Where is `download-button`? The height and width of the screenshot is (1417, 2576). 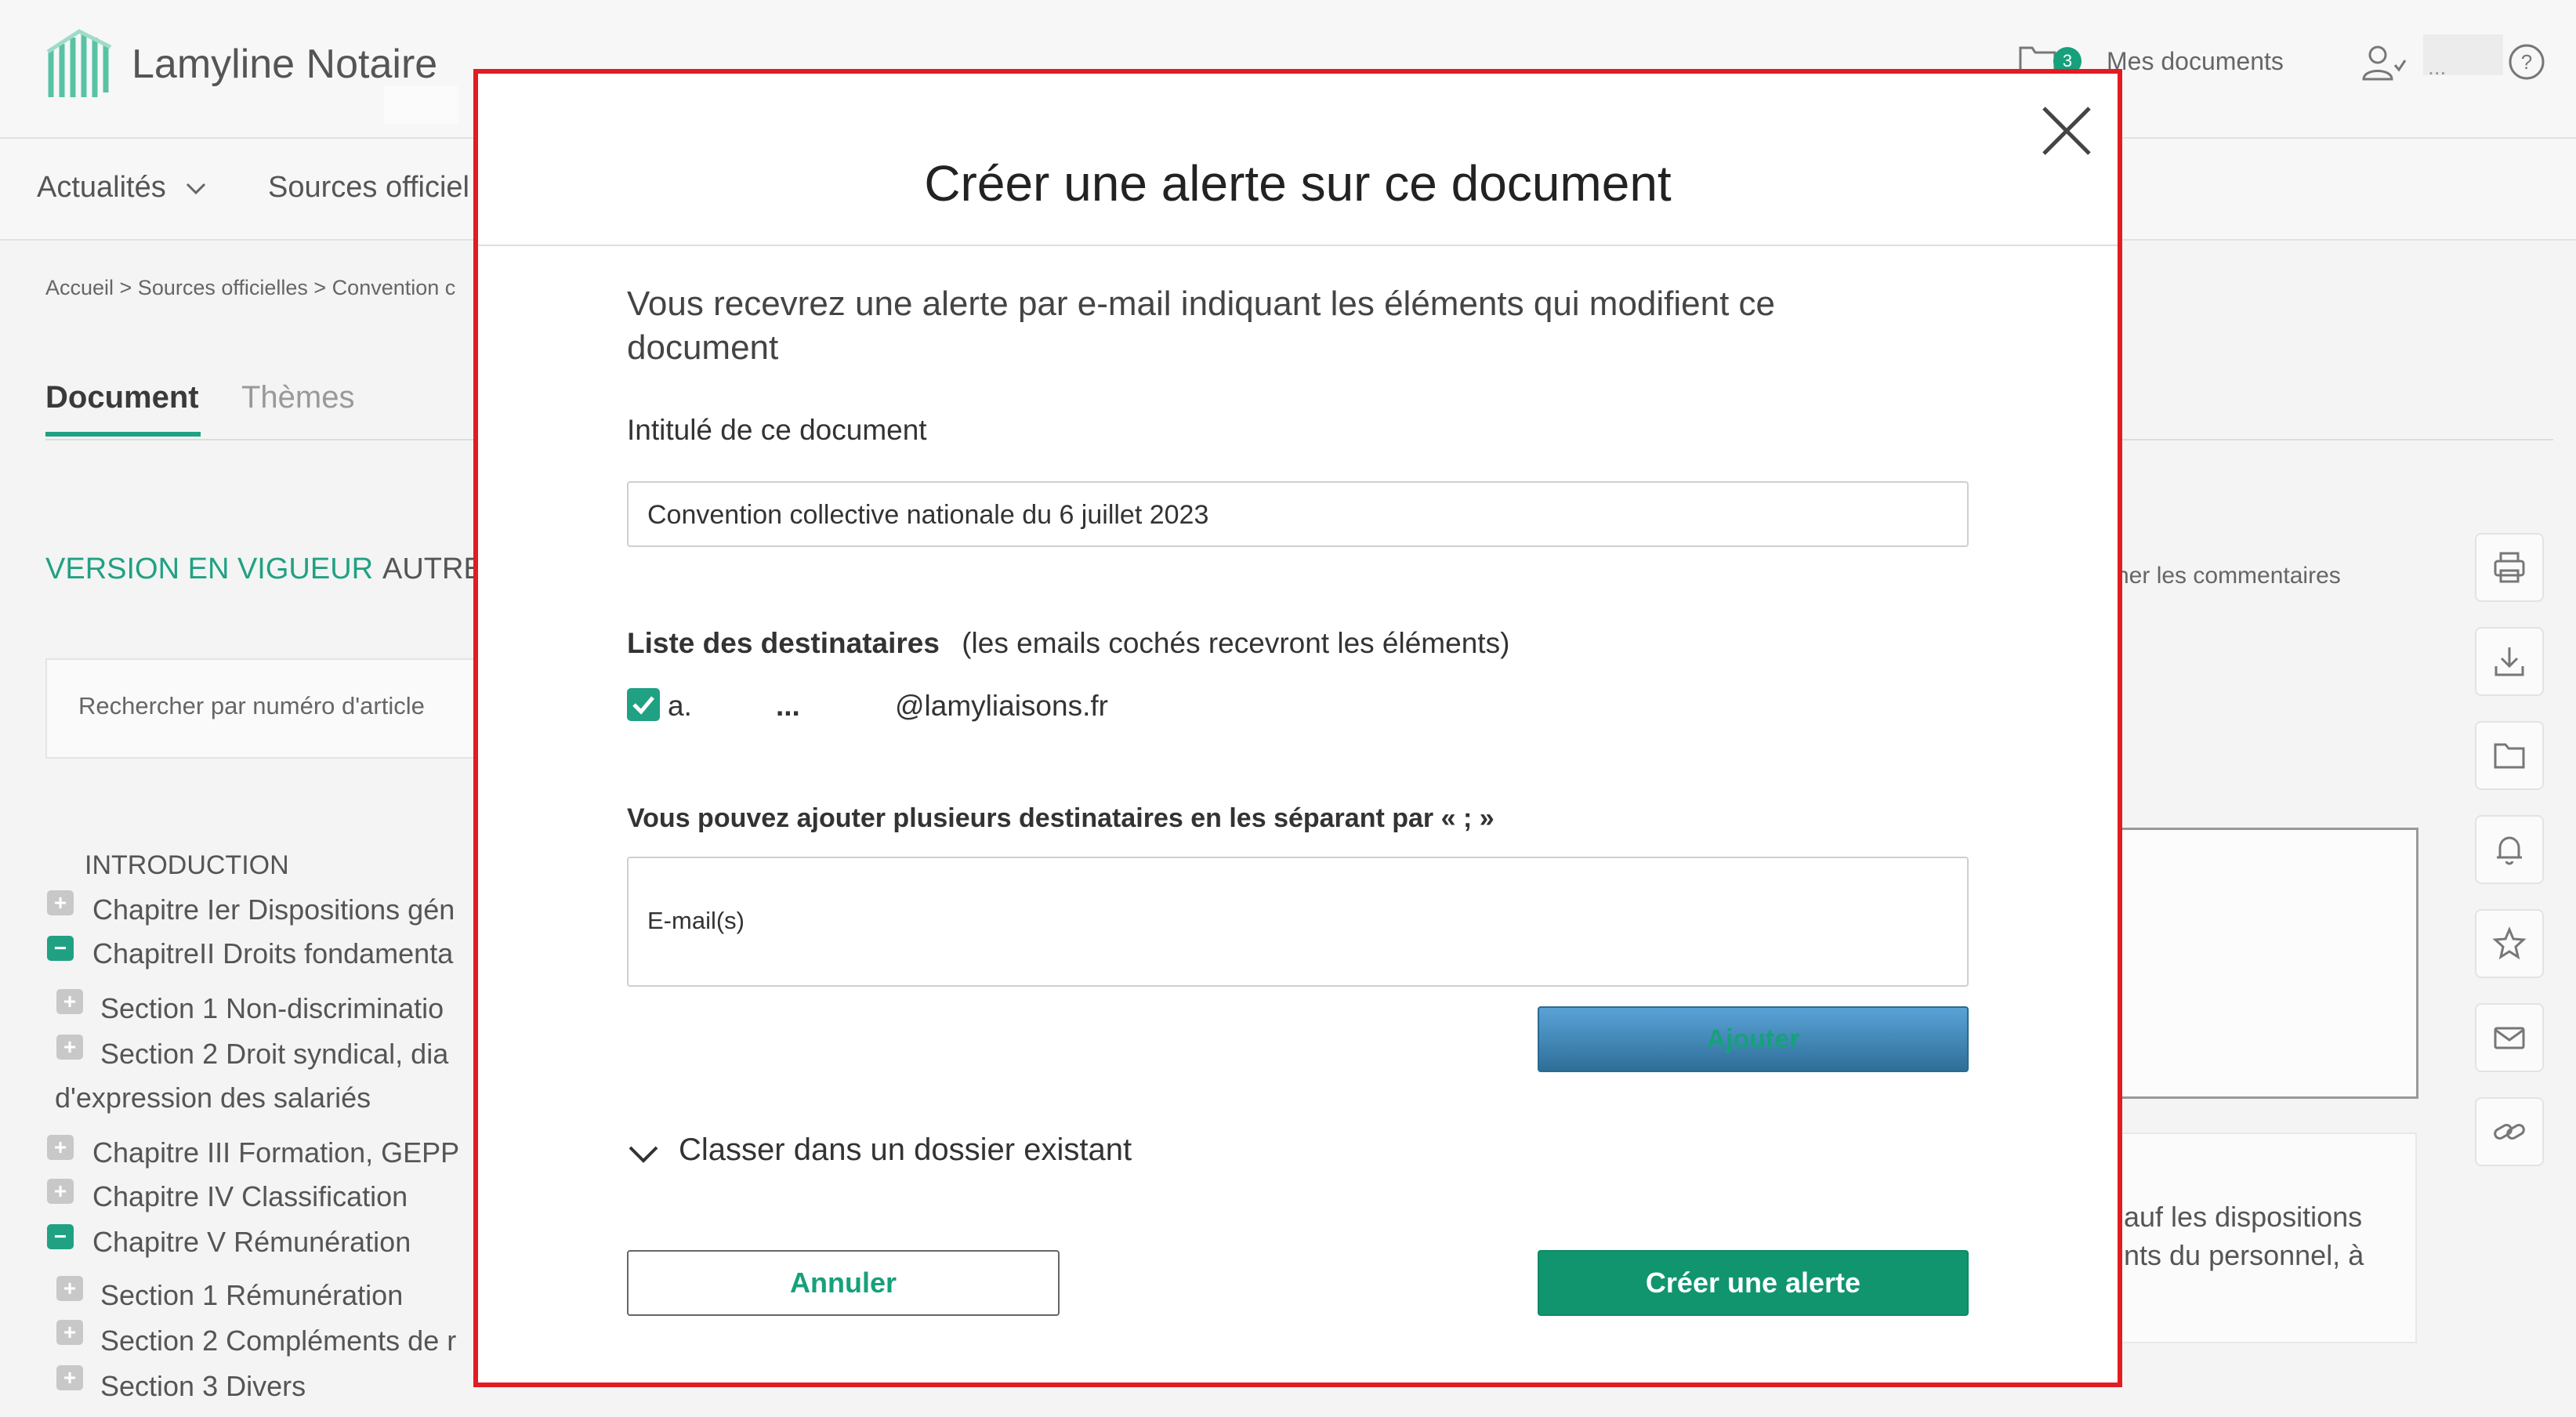
download-button is located at coordinates (2509, 661).